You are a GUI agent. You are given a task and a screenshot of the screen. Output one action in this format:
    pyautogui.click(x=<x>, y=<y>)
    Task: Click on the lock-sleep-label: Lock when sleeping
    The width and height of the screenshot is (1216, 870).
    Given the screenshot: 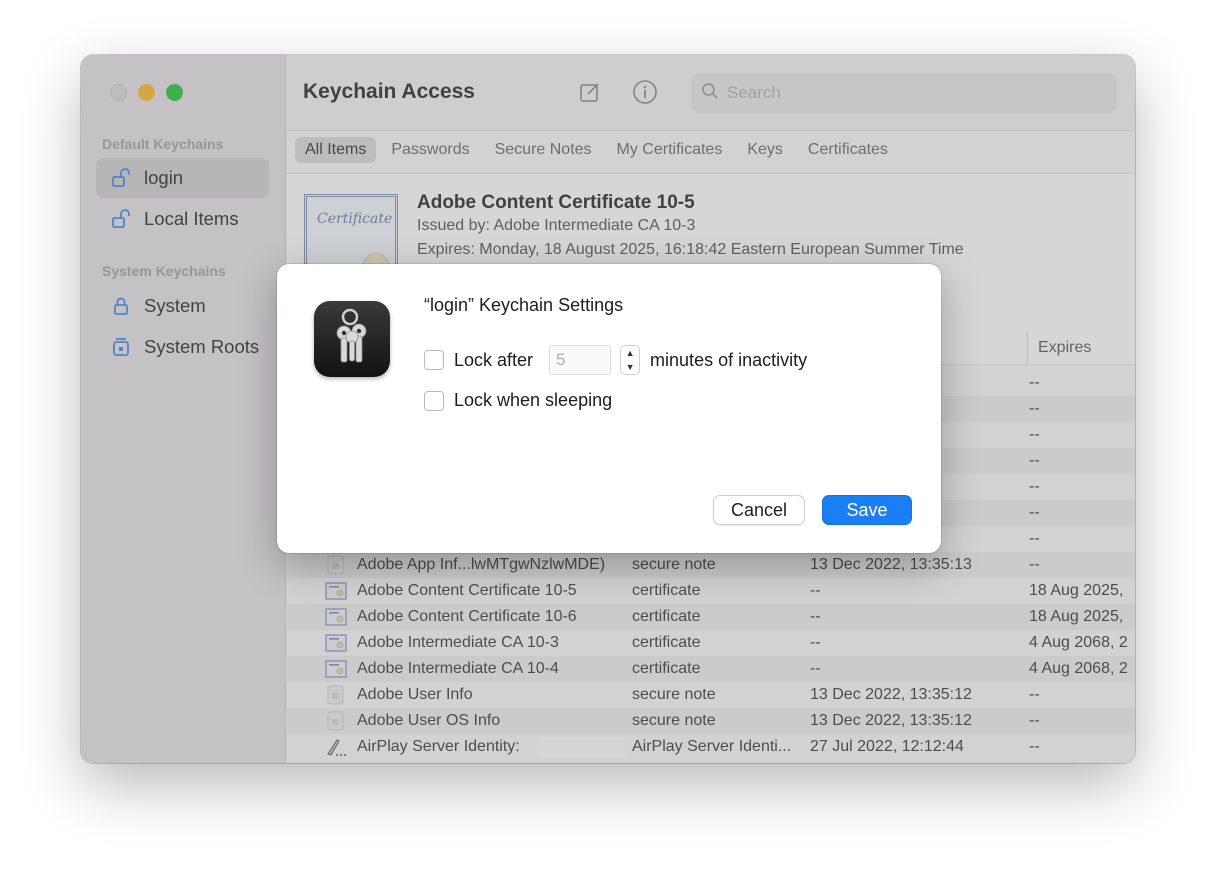 What is the action you would take?
    pyautogui.click(x=533, y=400)
    